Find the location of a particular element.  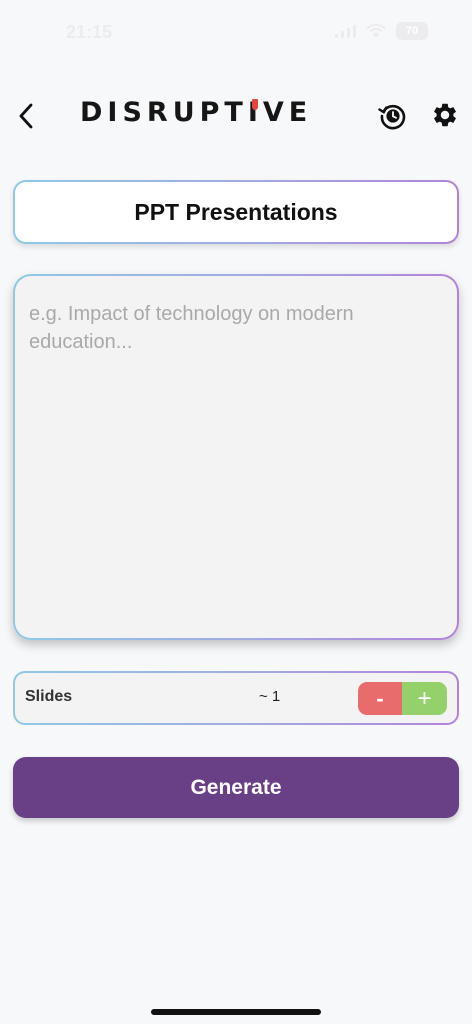

history-button is located at coordinates (393, 116).